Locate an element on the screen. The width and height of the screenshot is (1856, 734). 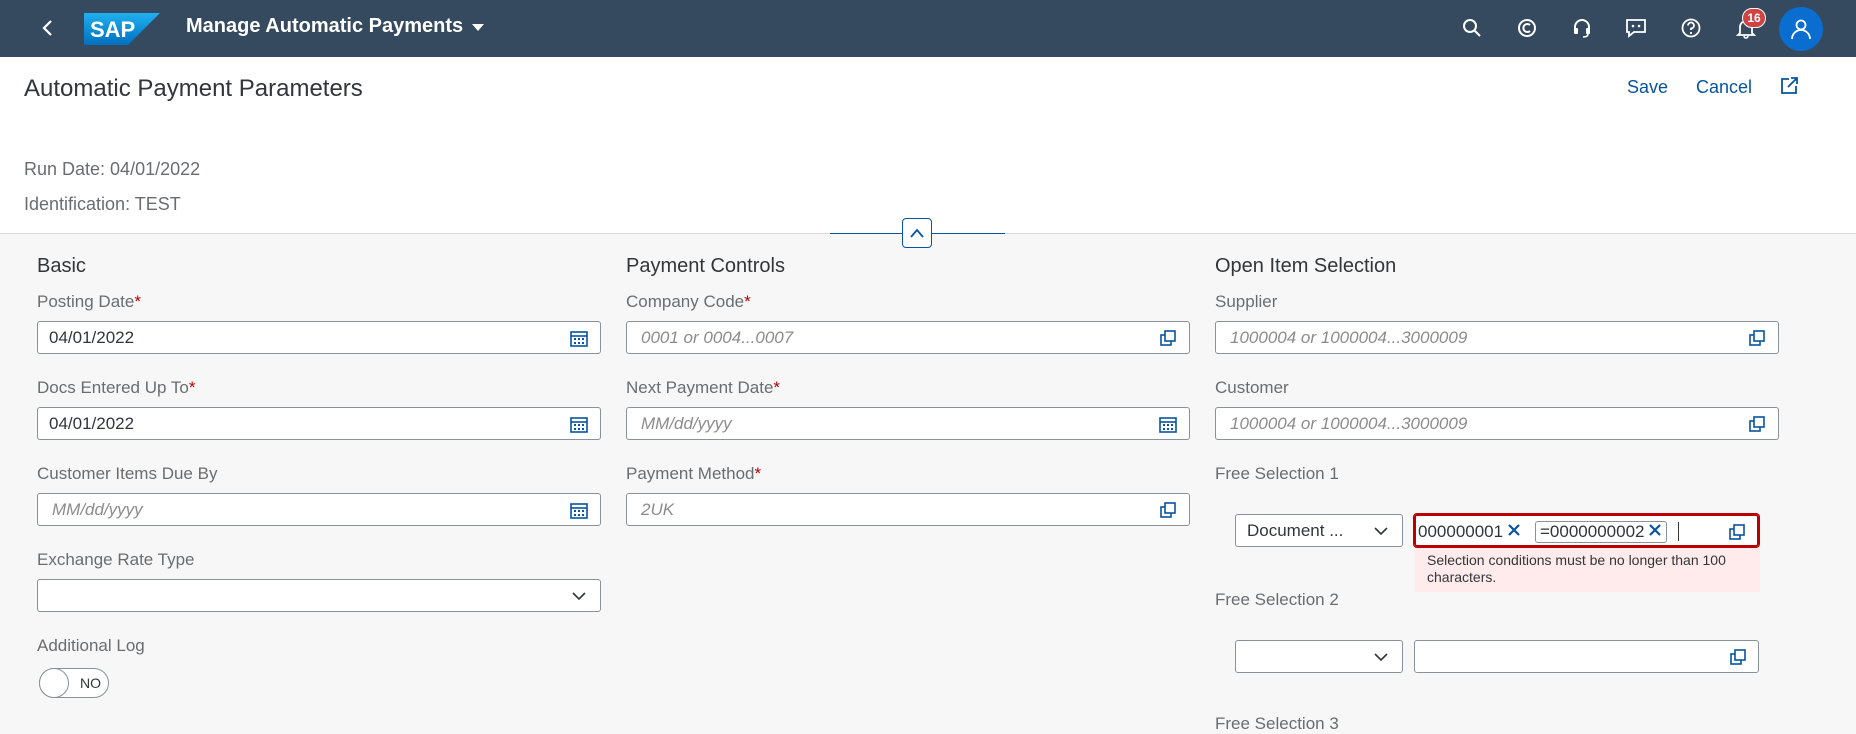
exchange-rate-select is located at coordinates (319, 595).